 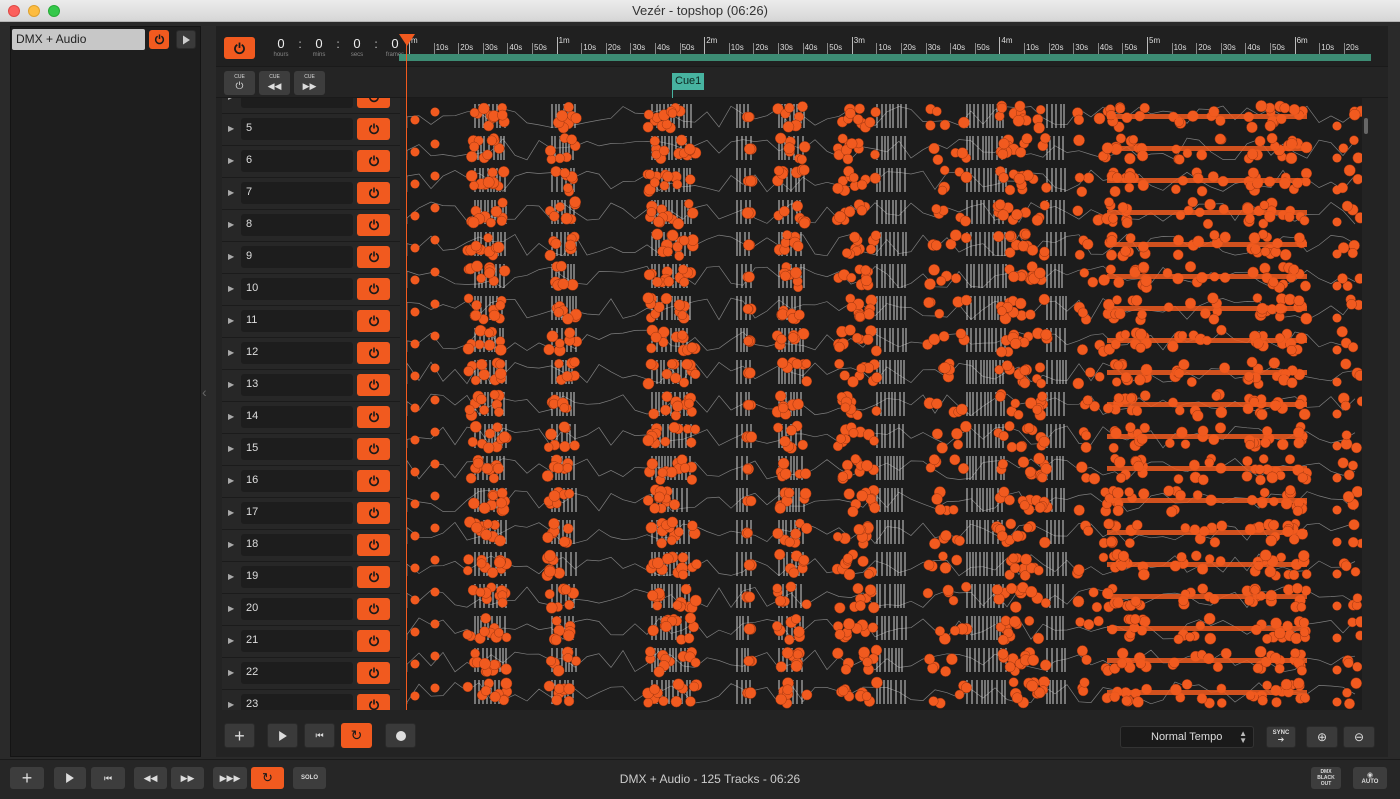 I want to click on global-rewind-start-button: ⏮, so click(x=108, y=778).